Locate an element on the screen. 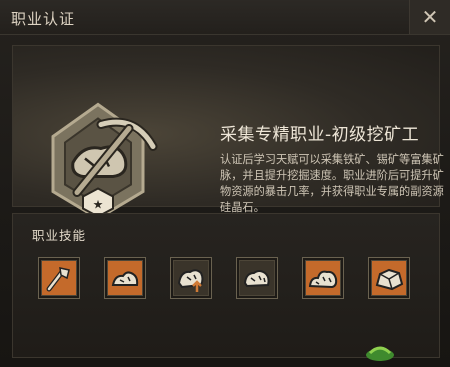 This screenshot has width=450, height=367. ore-pile-skill-icon is located at coordinates (125, 278).